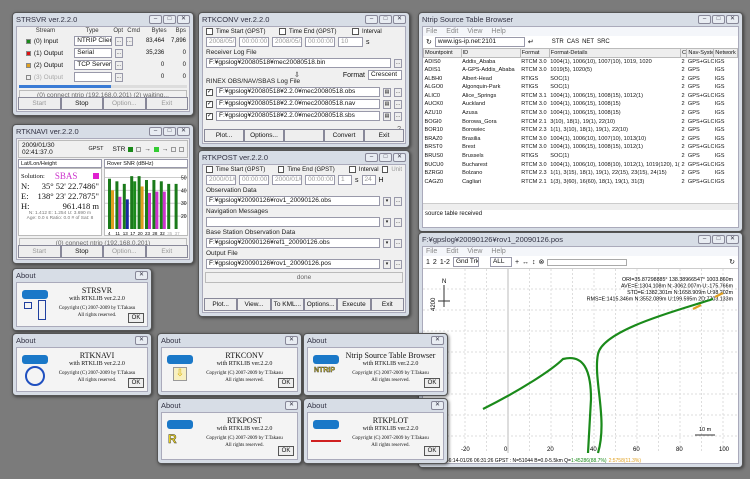 The image size is (750, 479). Describe the element at coordinates (429, 42) in the screenshot. I see `refresh-icon: ↻` at that location.